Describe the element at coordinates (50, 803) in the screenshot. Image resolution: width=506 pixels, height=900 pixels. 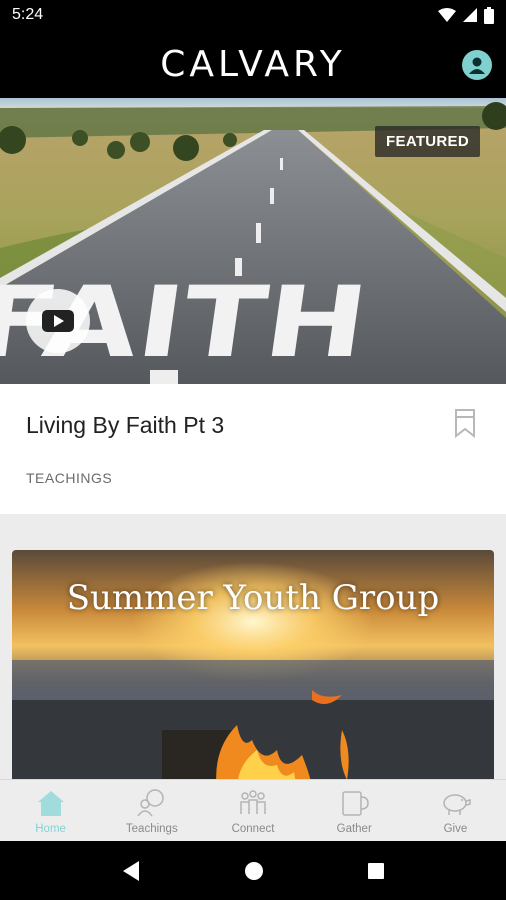
I see `home-icon` at that location.